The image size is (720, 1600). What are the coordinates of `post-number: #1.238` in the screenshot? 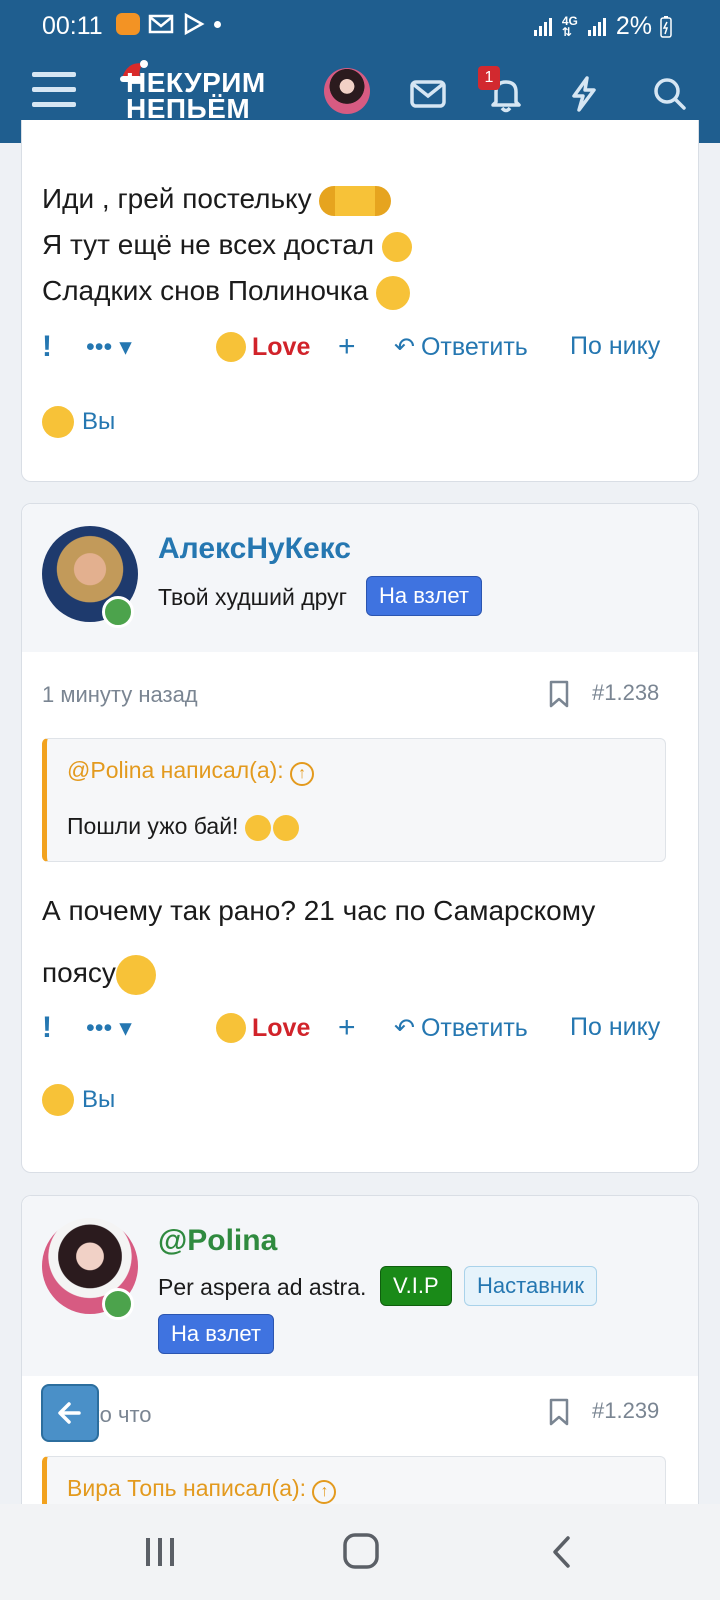 It's located at (625, 693).